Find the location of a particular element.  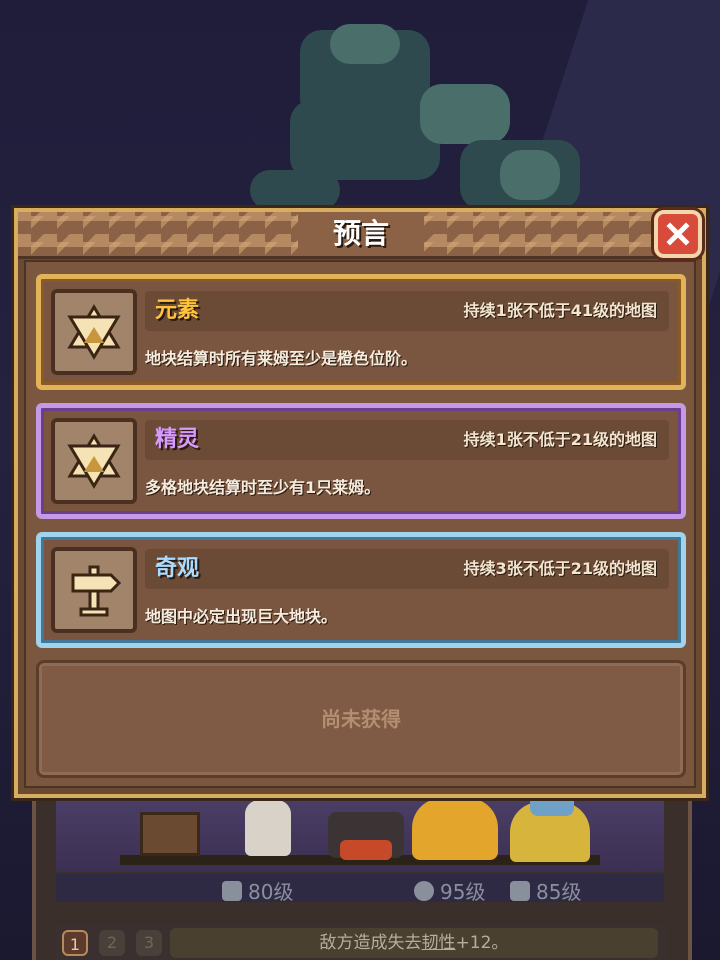

dialog-title: 预言 is located at coordinates (360, 233).